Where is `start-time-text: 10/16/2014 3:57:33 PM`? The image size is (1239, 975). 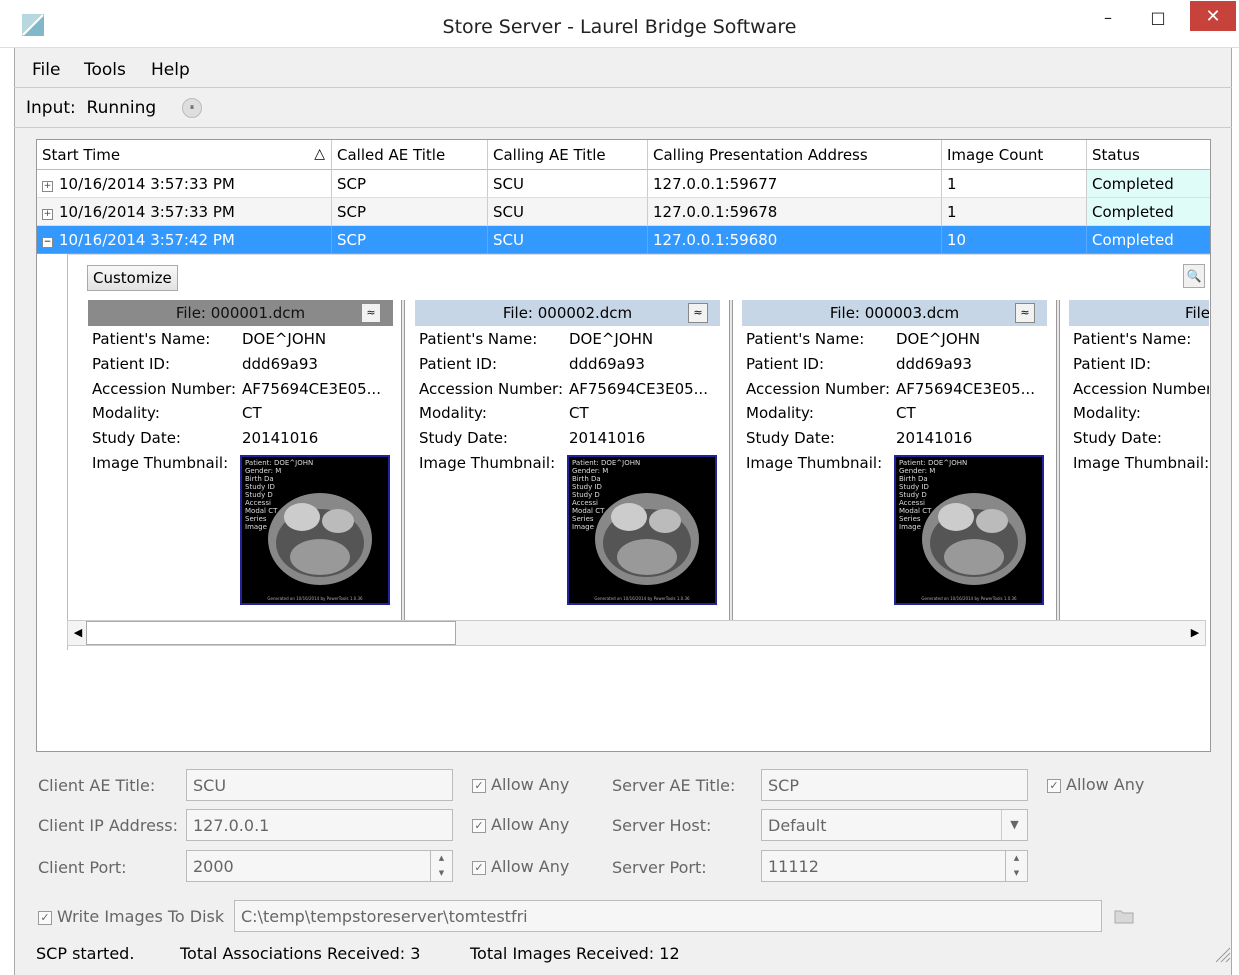
start-time-text: 10/16/2014 3:57:33 PM is located at coordinates (147, 212).